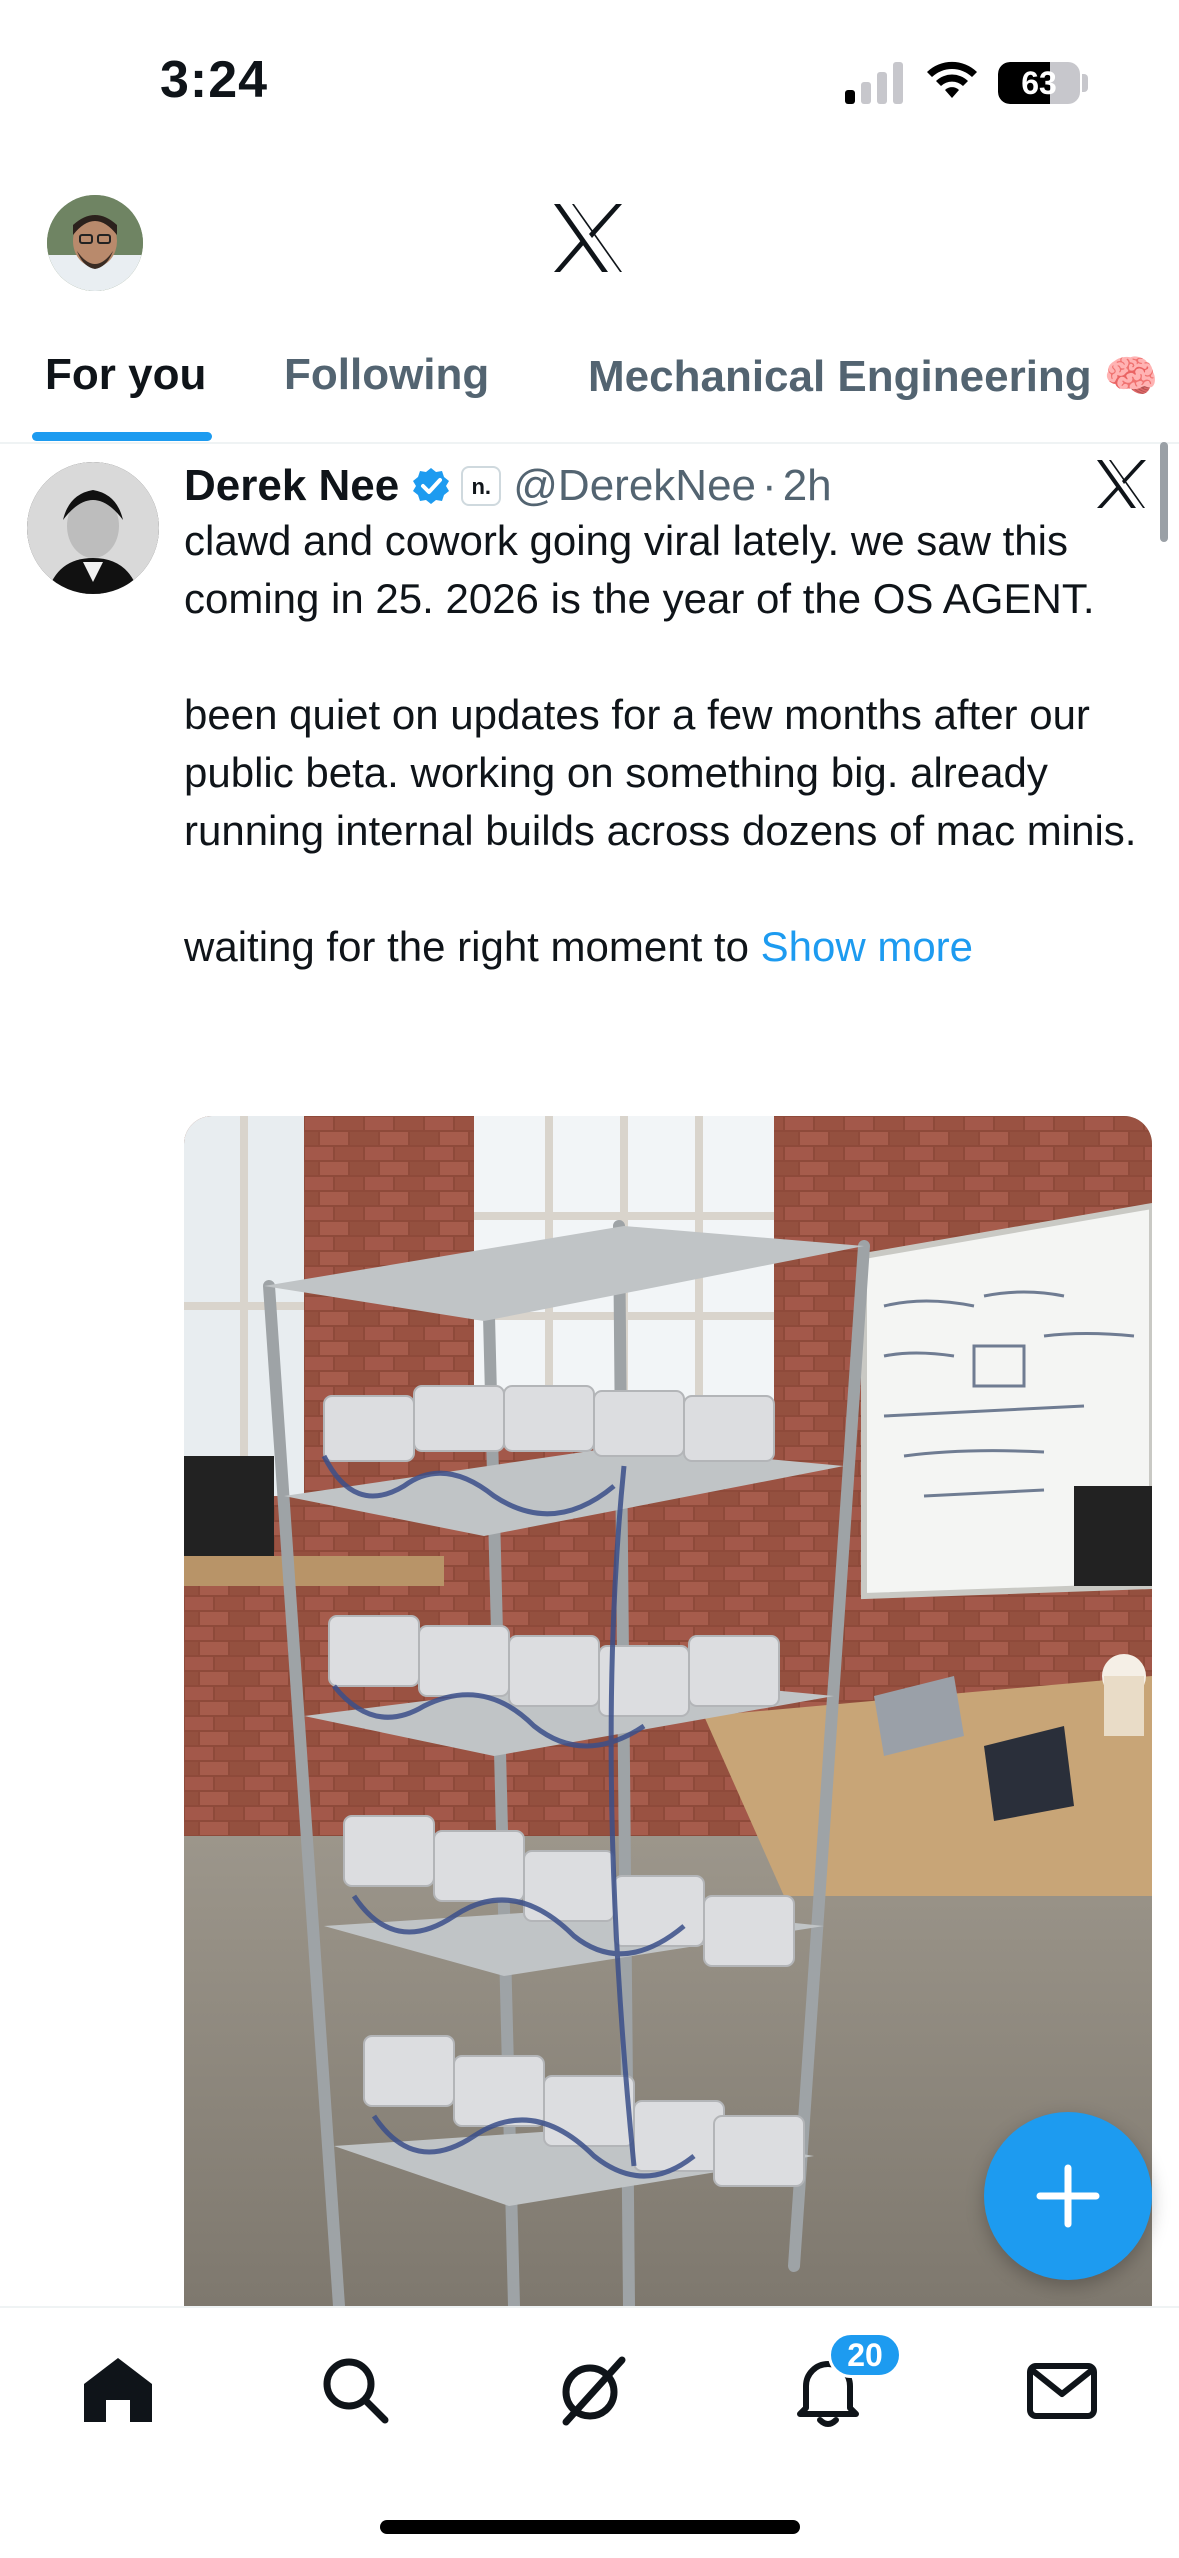 The height and width of the screenshot is (2558, 1179). Describe the element at coordinates (118, 2390) in the screenshot. I see `home-icon` at that location.